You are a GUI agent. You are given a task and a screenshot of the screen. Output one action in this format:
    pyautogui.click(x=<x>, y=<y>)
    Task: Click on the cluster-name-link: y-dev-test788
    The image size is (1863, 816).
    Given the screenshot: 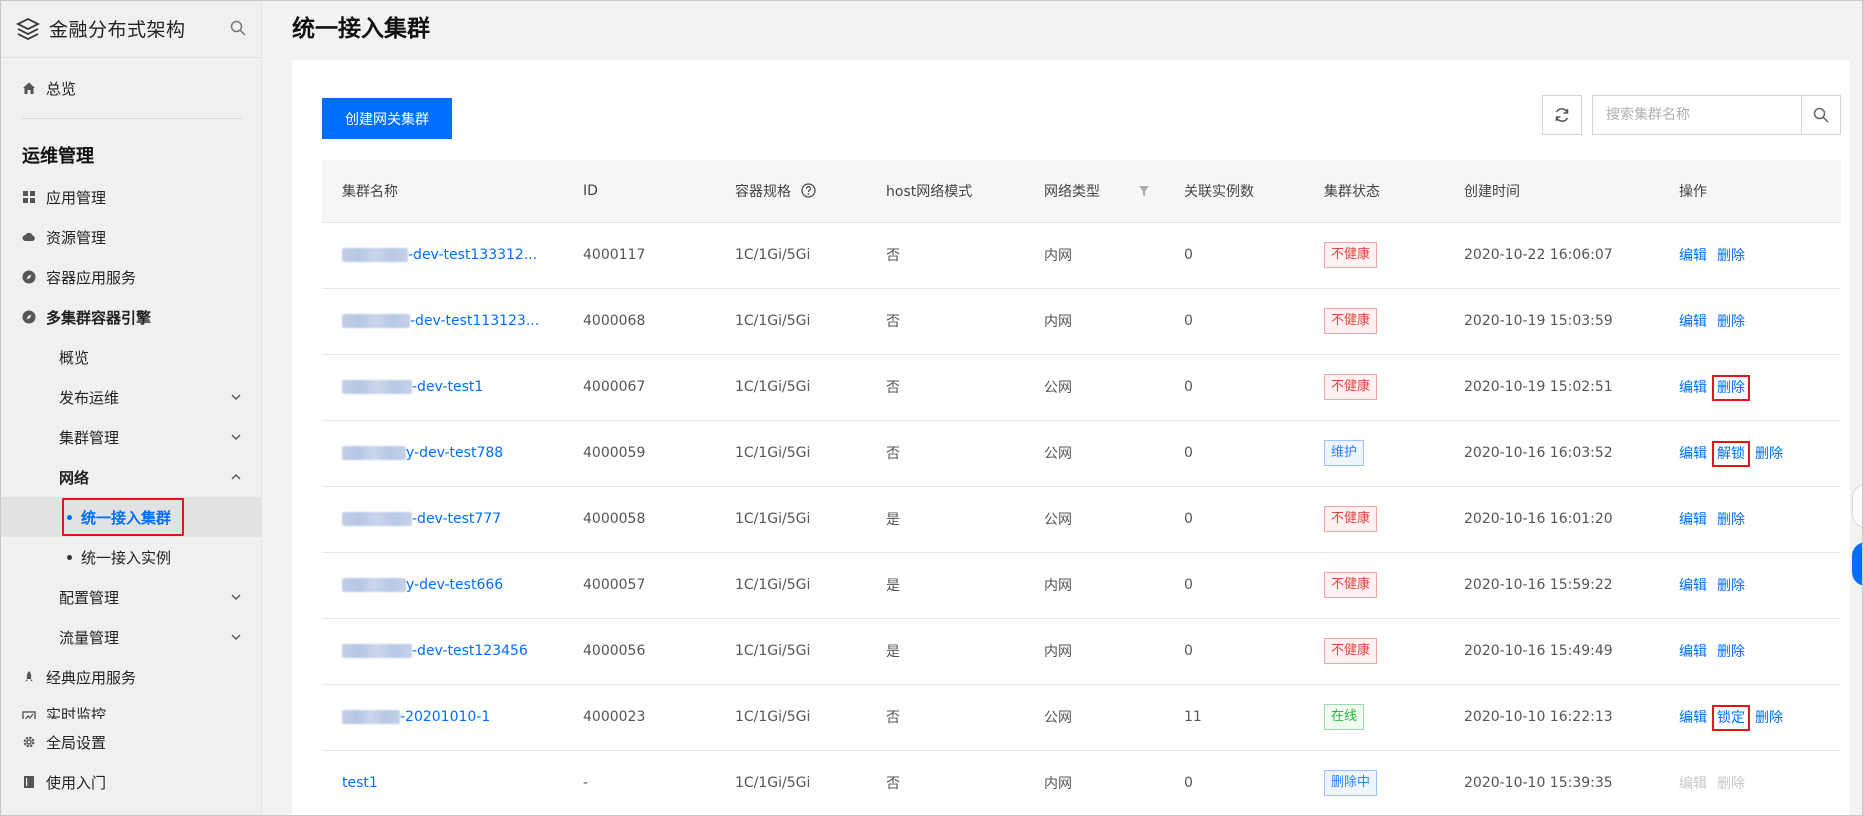 What is the action you would take?
    pyautogui.click(x=454, y=453)
    